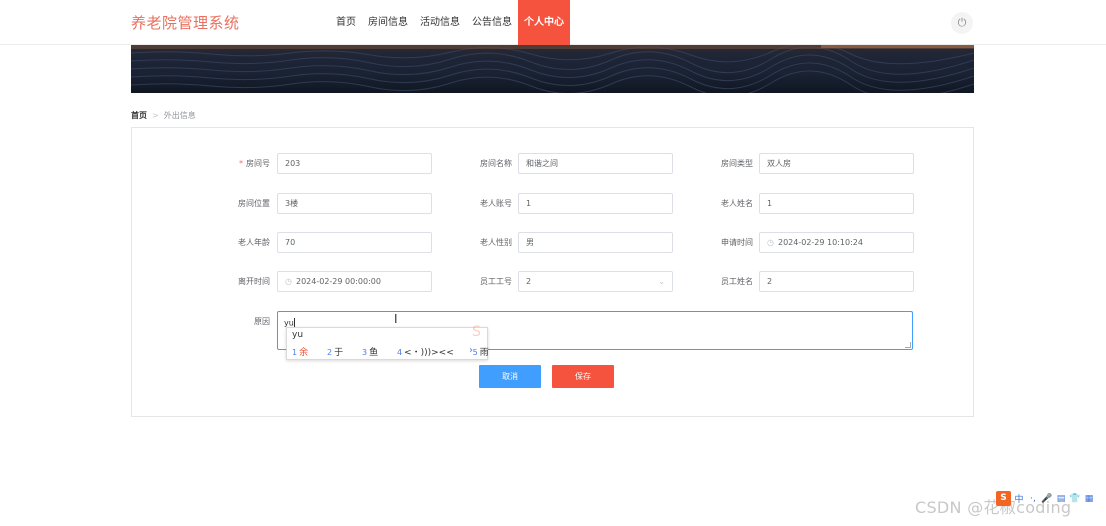  I want to click on ime-logo-icon: S, so click(476, 332).